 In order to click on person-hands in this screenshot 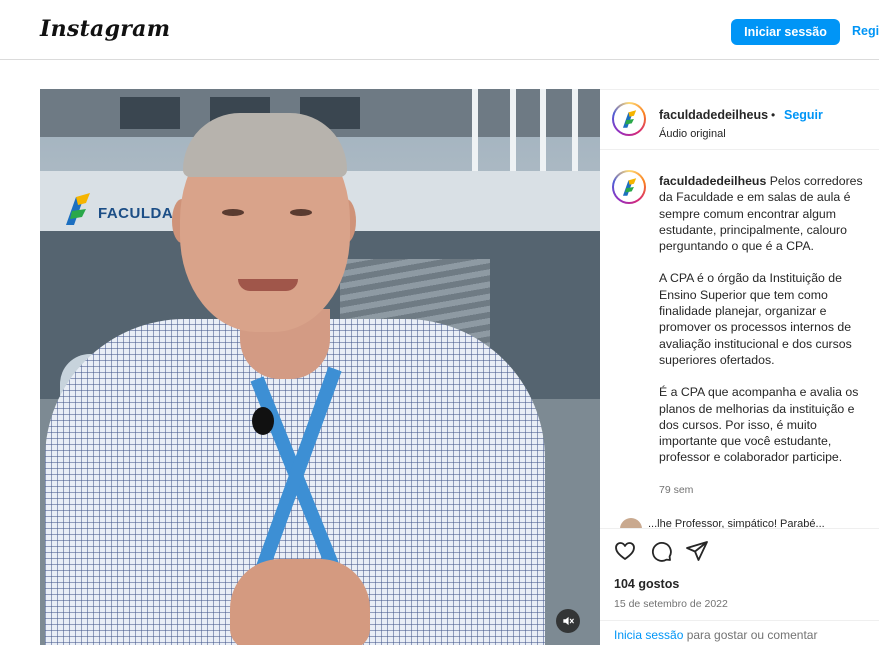, I will do `click(300, 602)`.